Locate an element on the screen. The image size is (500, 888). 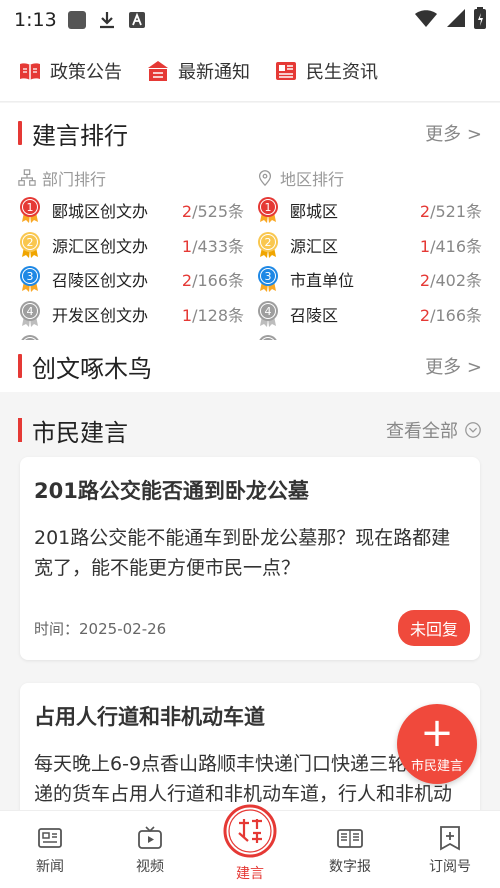
suggestion-title: 201路公交能否通到卧龙公墓 is located at coordinates (171, 491).